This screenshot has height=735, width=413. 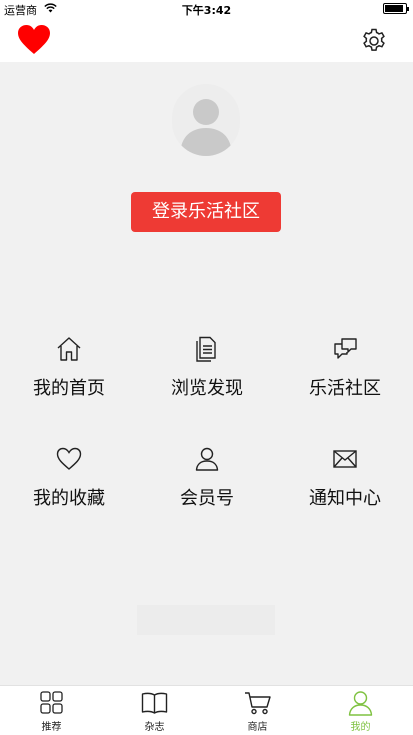 I want to click on menu-item-favorites: 我的收藏, so click(x=69, y=480).